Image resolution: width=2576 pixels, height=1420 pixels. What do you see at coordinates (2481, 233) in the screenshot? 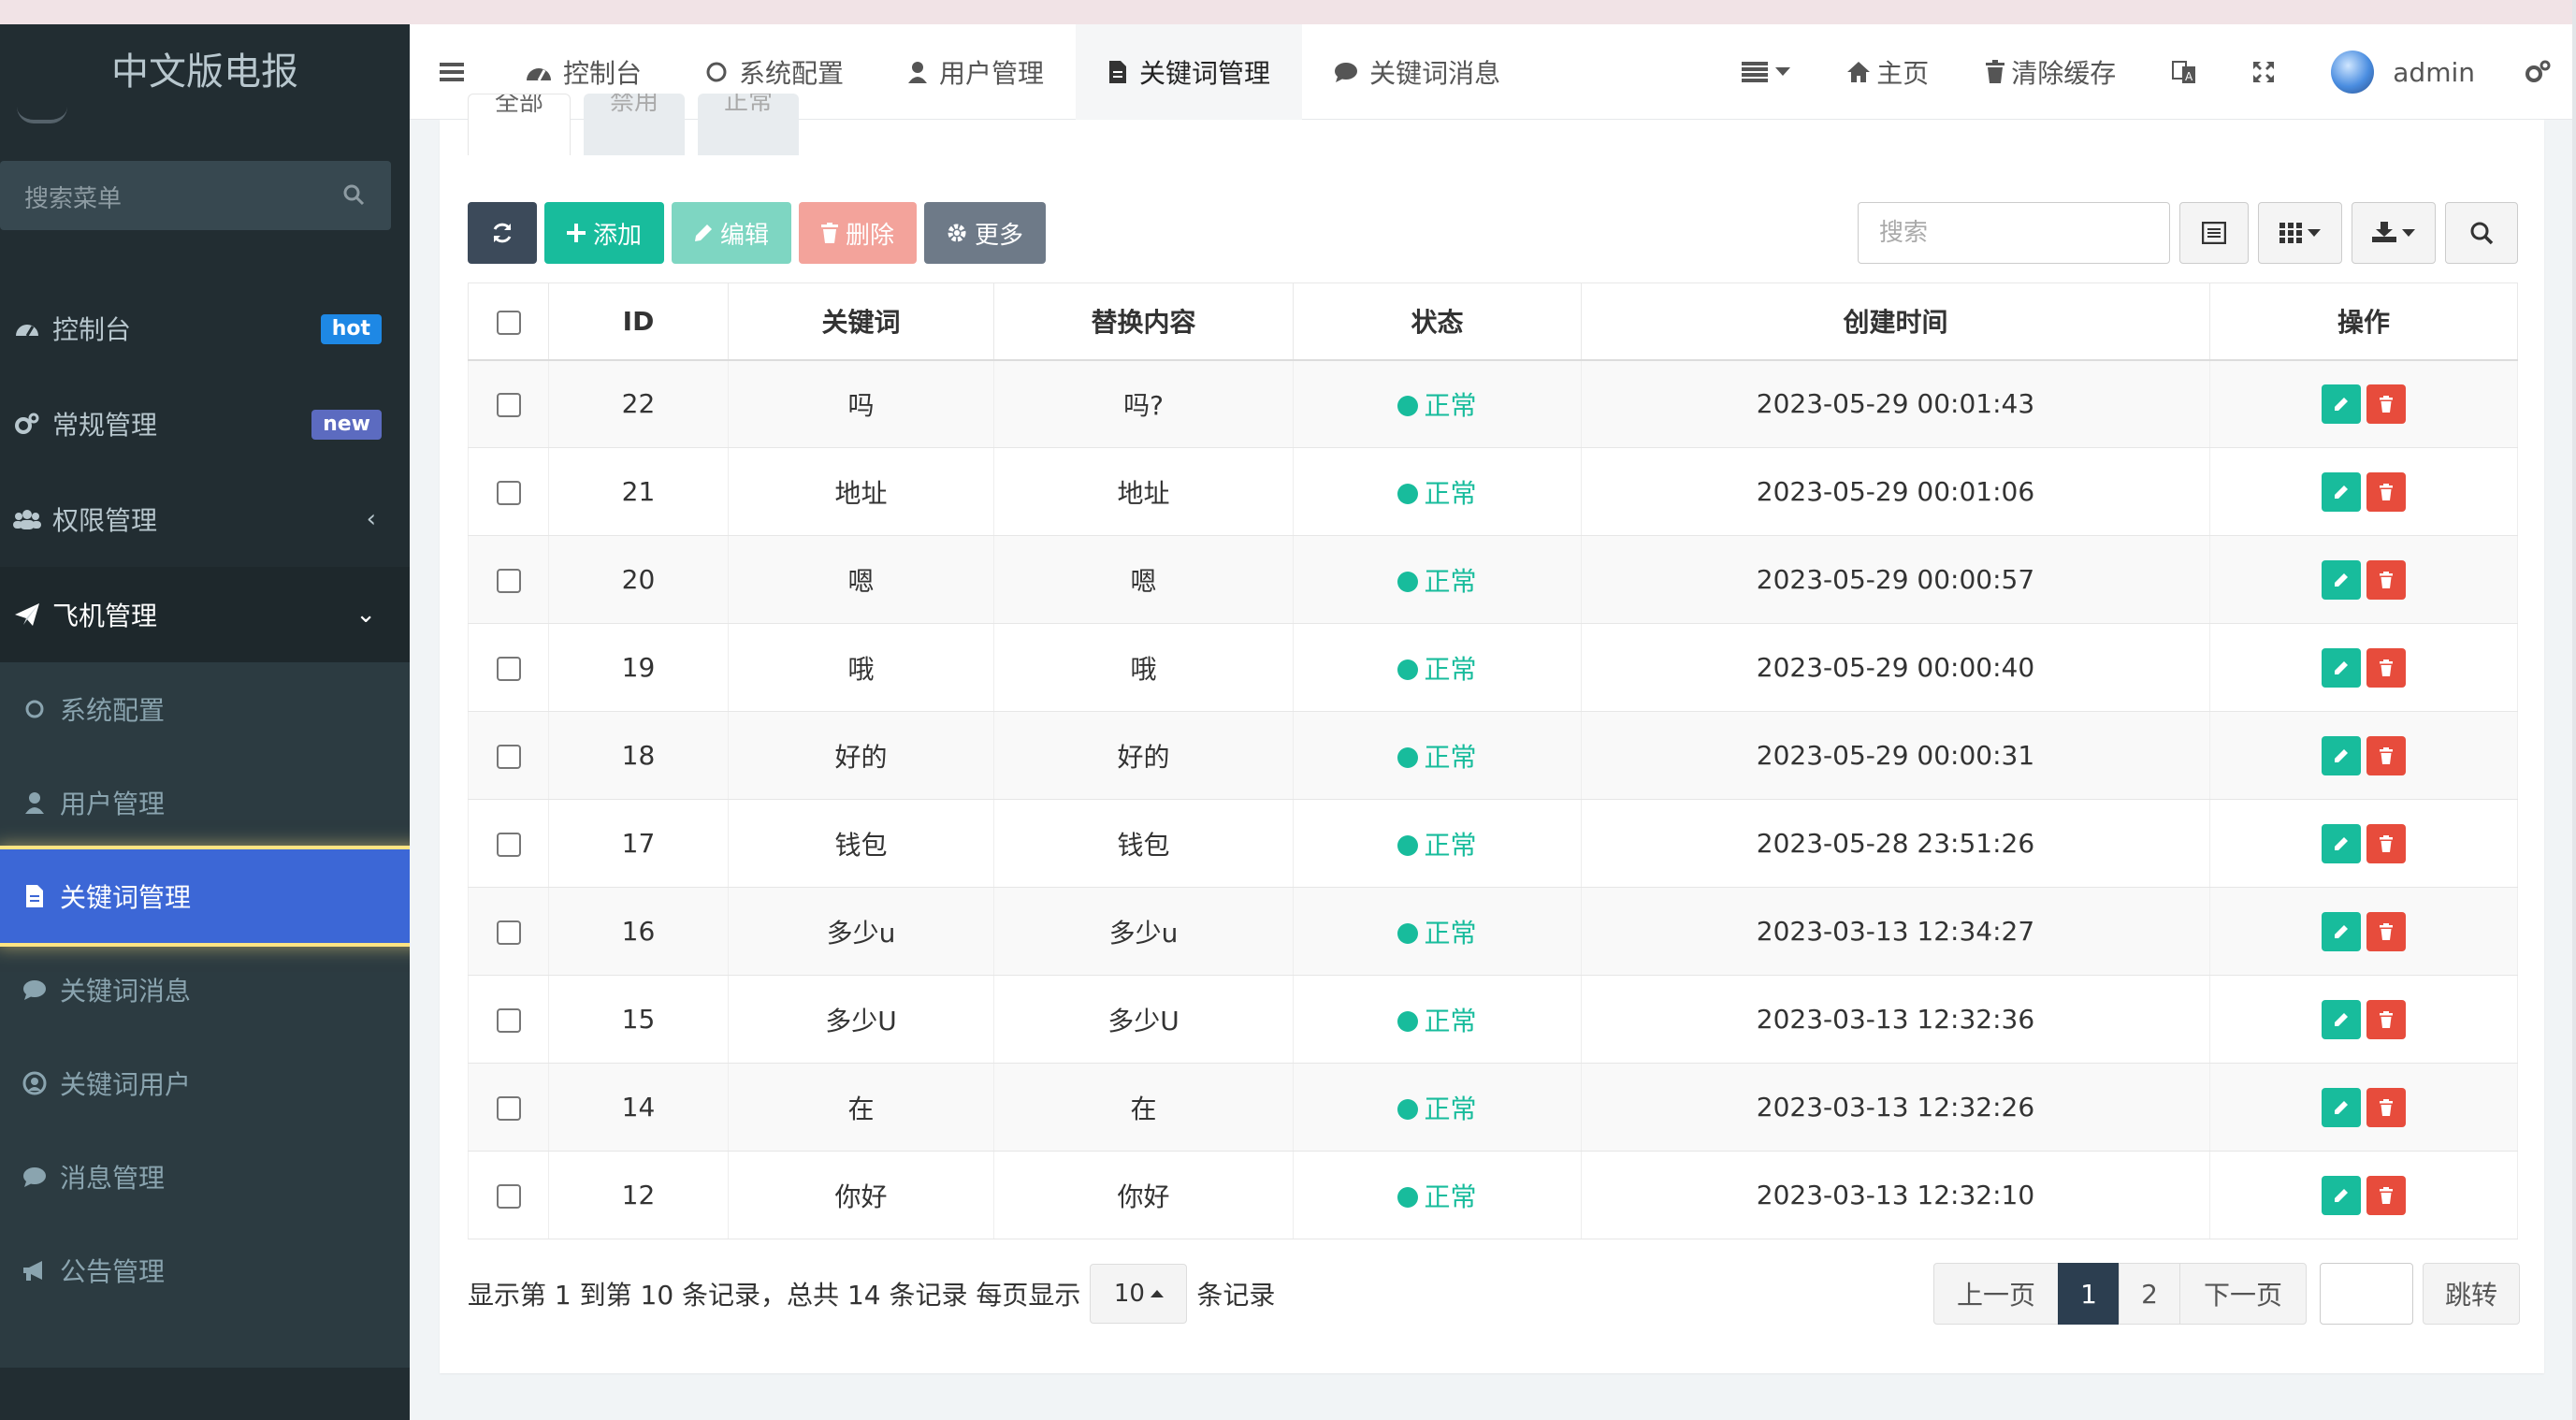
I see `advanced-search-button` at bounding box center [2481, 233].